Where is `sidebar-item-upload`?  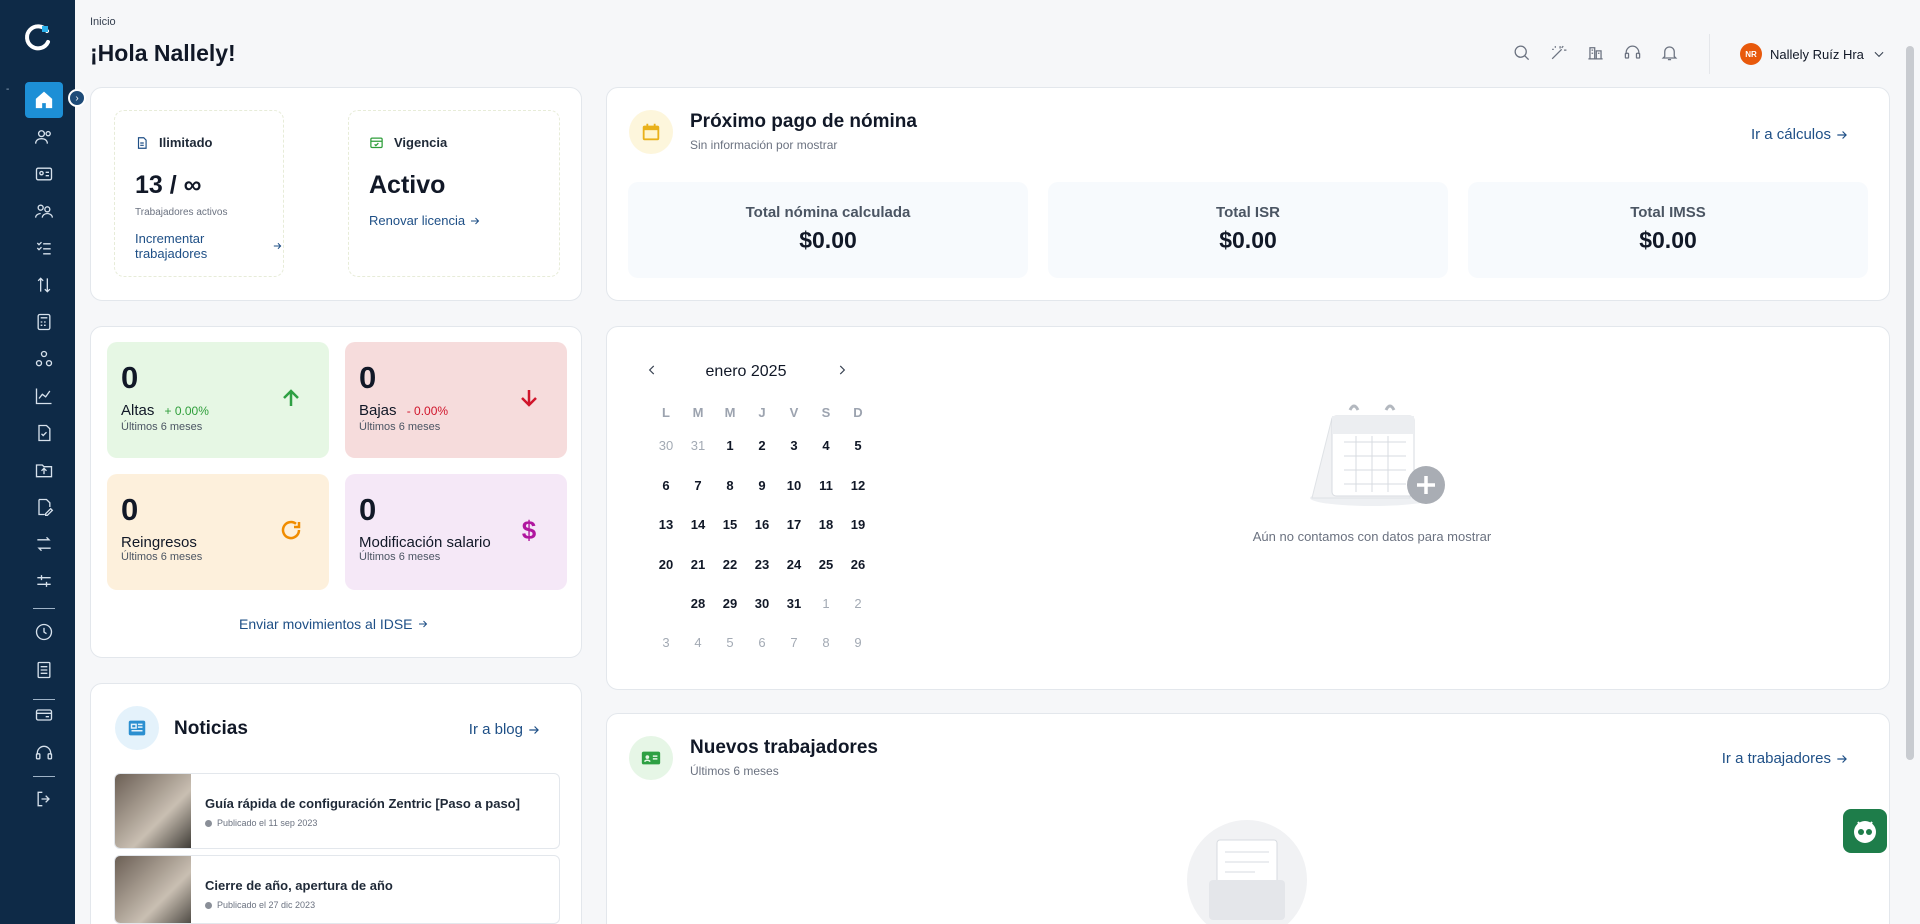
sidebar-item-upload is located at coordinates (44, 470).